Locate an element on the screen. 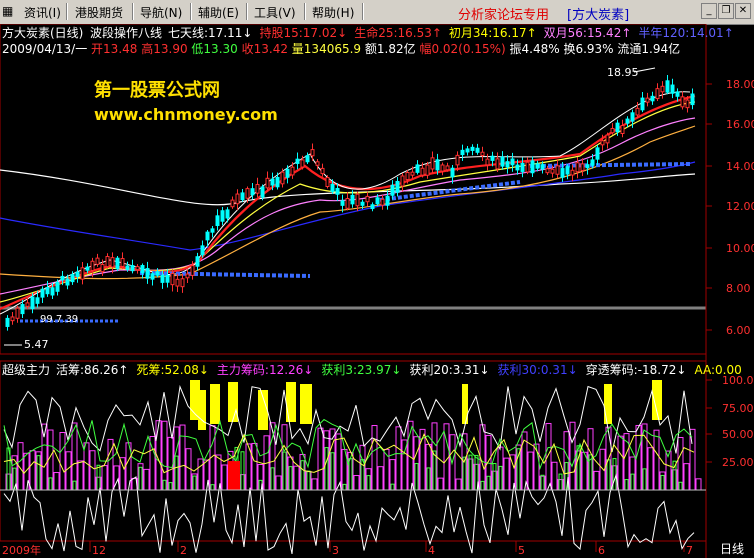 The height and width of the screenshot is (558, 754). stock-title: 方大炭素(日线) is located at coordinates (43, 33).